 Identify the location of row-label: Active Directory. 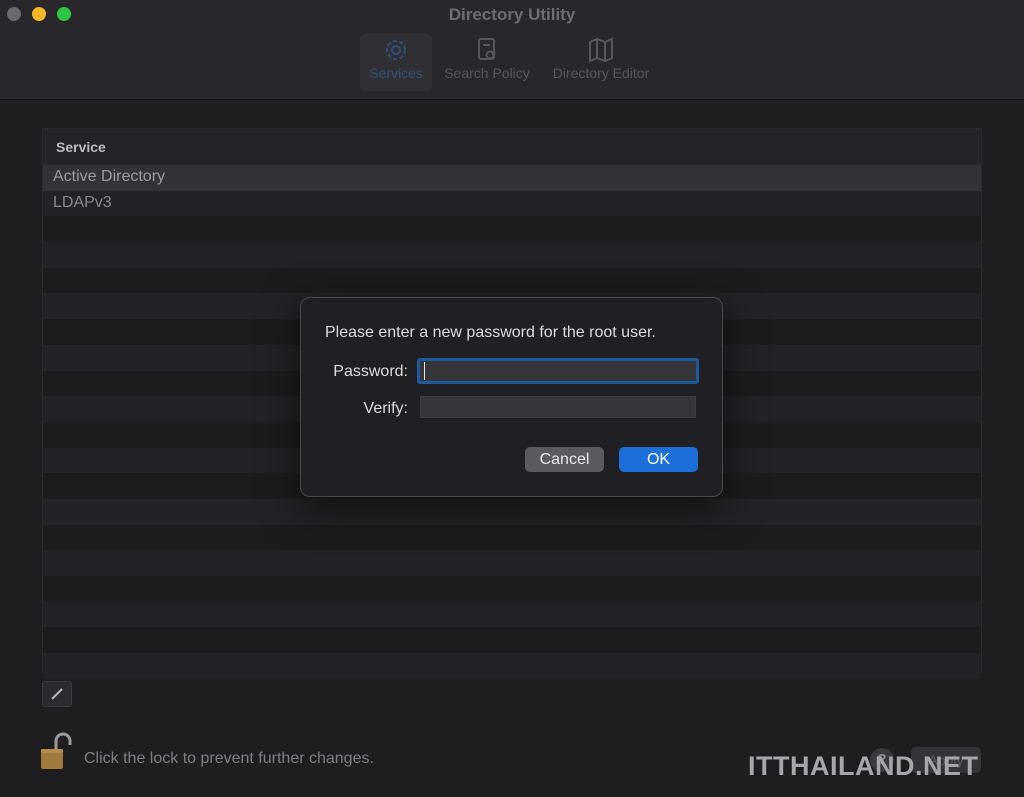
(109, 176).